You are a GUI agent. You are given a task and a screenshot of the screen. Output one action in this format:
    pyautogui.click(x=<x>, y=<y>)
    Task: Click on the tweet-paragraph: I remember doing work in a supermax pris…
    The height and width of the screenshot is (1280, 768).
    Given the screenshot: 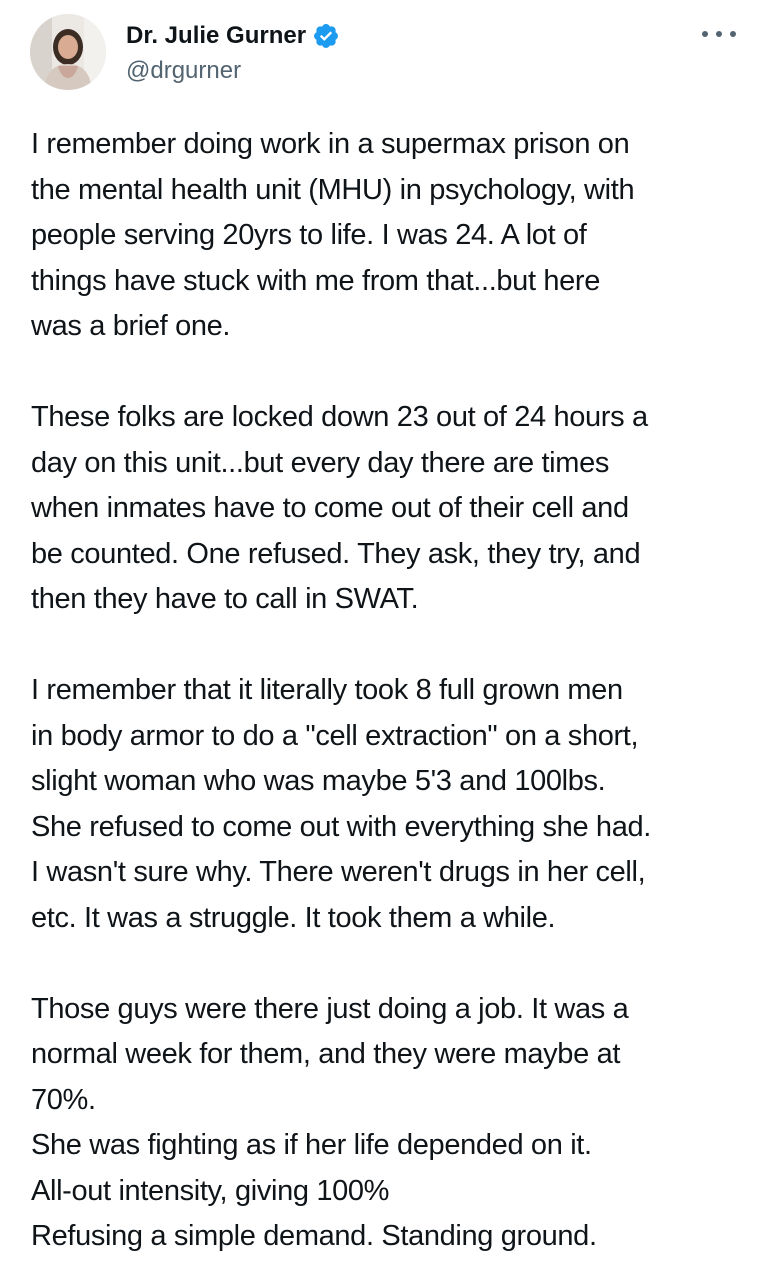 What is the action you would take?
    pyautogui.click(x=333, y=235)
    